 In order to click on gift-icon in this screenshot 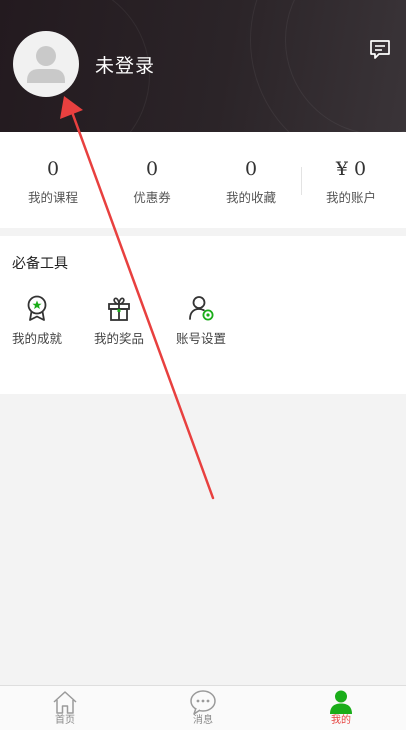, I will do `click(119, 309)`.